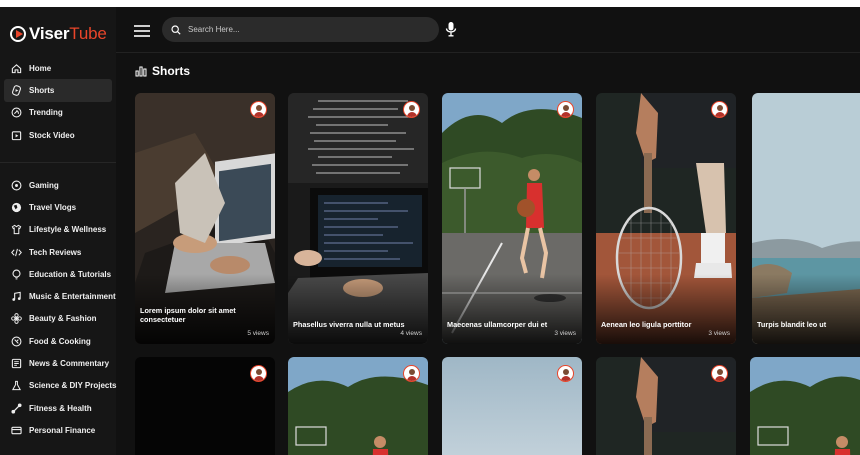  Describe the element at coordinates (488, 52) in the screenshot. I see `header-divider` at that location.